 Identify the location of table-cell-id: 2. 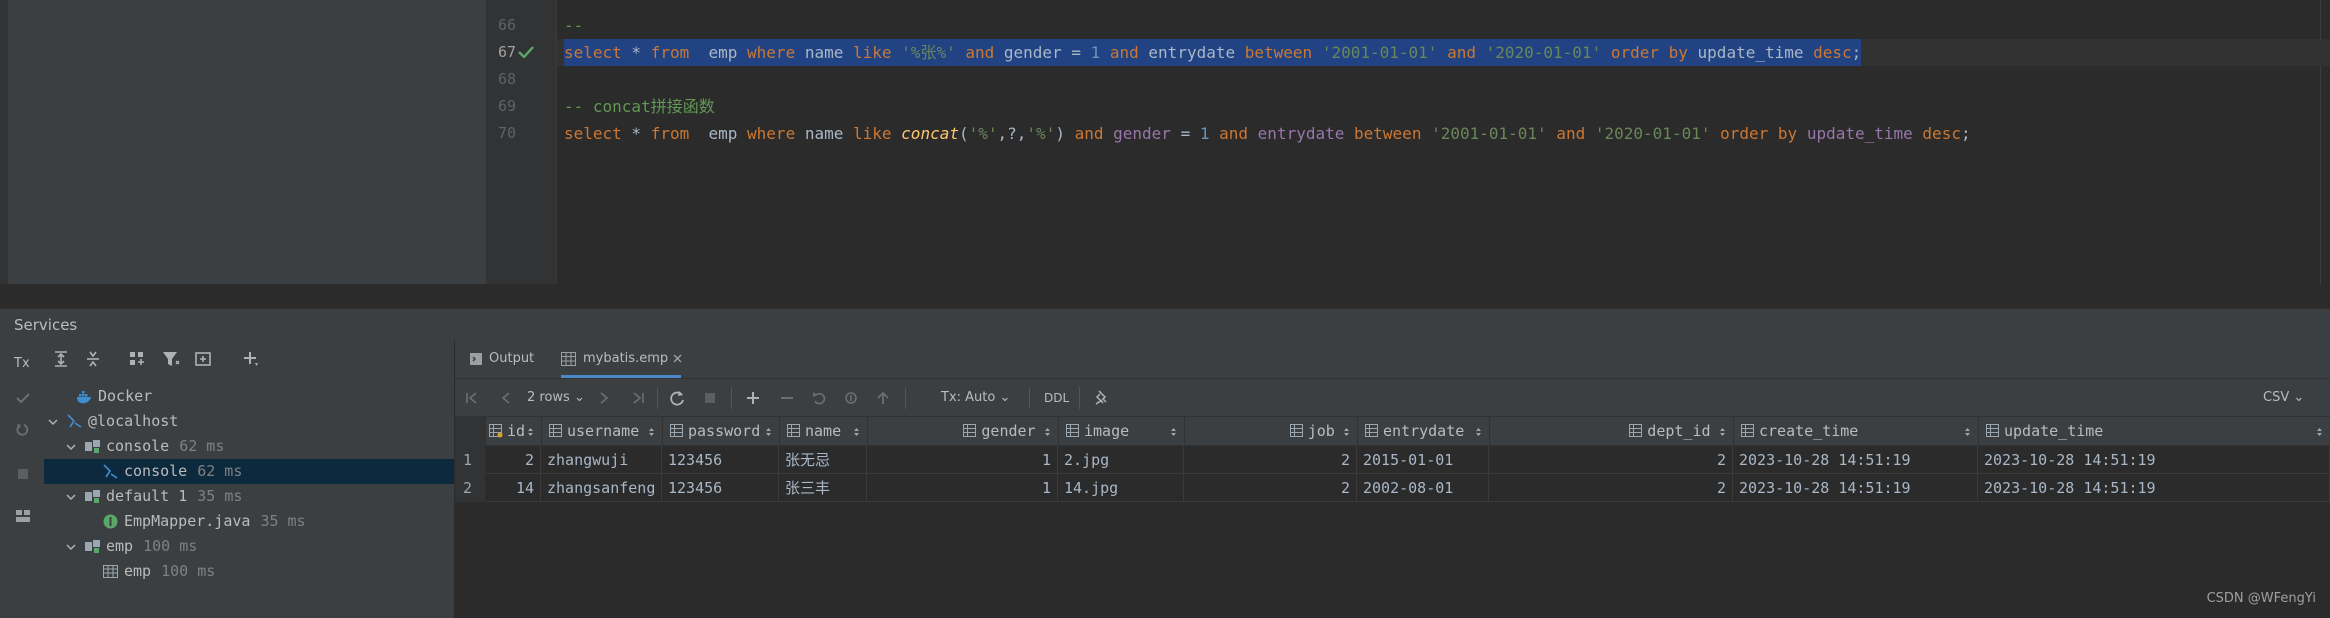
(513, 460).